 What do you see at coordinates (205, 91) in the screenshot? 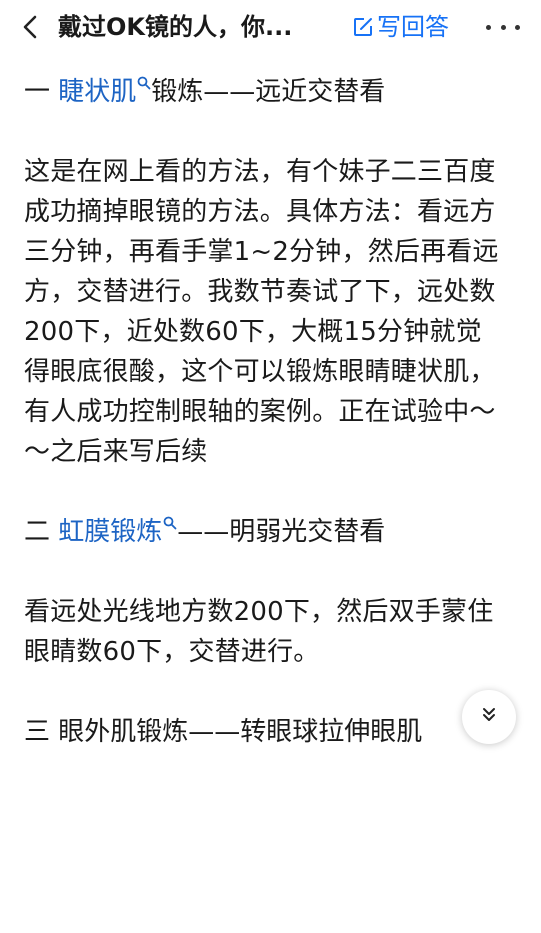
I see `section-heading-1: 一 睫状肌 锻炼——远近交替看` at bounding box center [205, 91].